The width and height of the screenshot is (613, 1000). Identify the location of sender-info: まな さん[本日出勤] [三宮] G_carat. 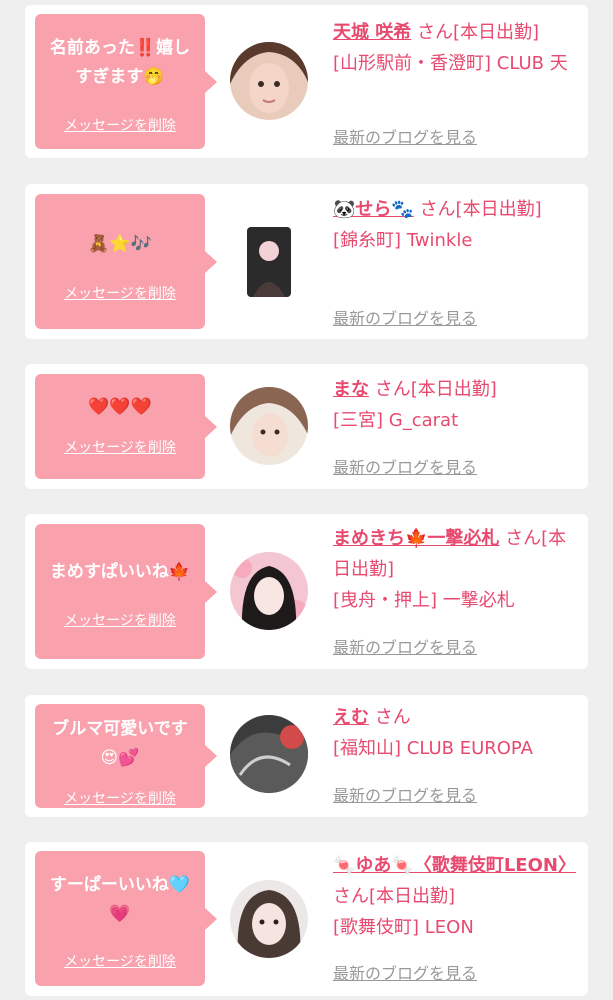
(458, 405).